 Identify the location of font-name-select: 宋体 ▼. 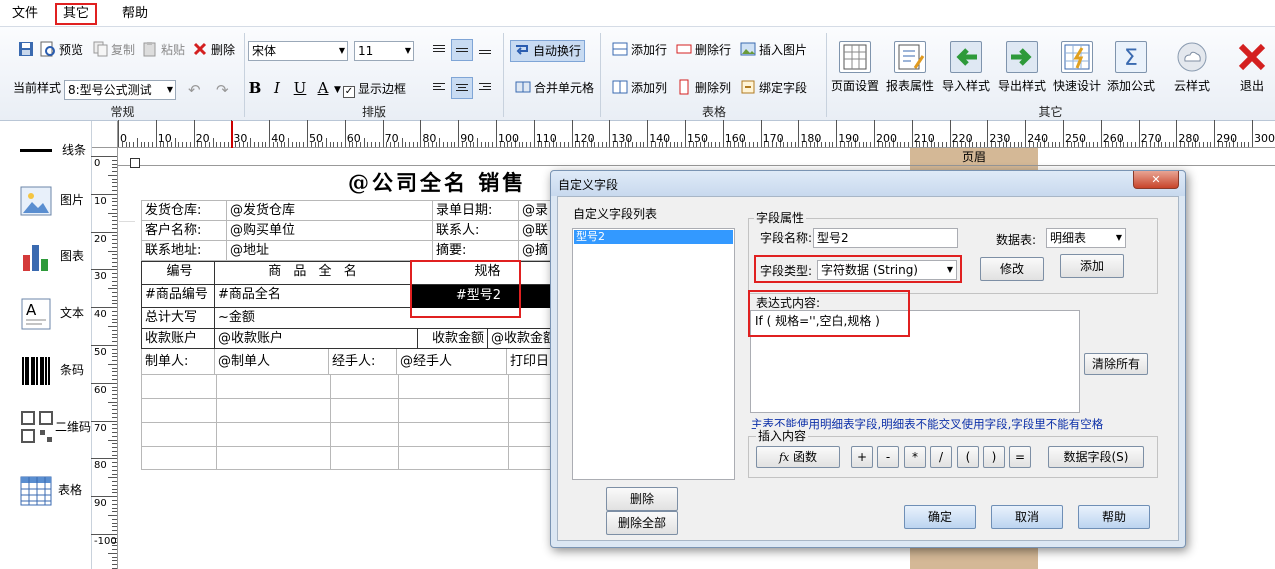
(298, 51).